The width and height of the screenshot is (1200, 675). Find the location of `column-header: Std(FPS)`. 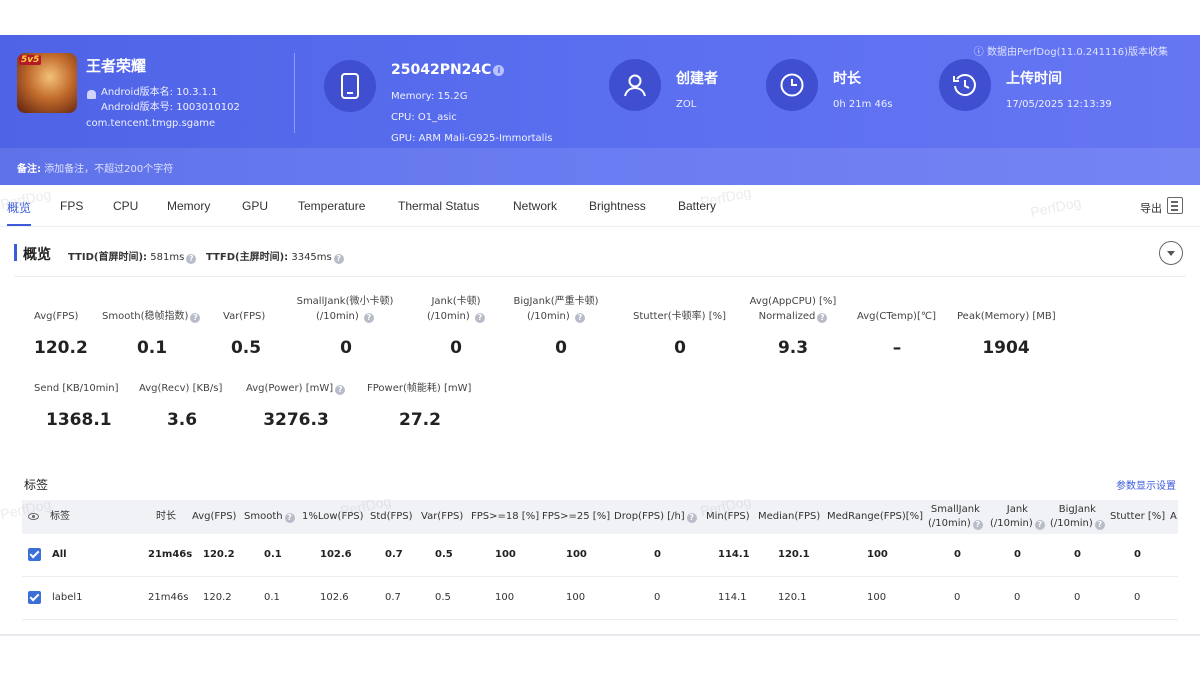

column-header: Std(FPS) is located at coordinates (391, 516).